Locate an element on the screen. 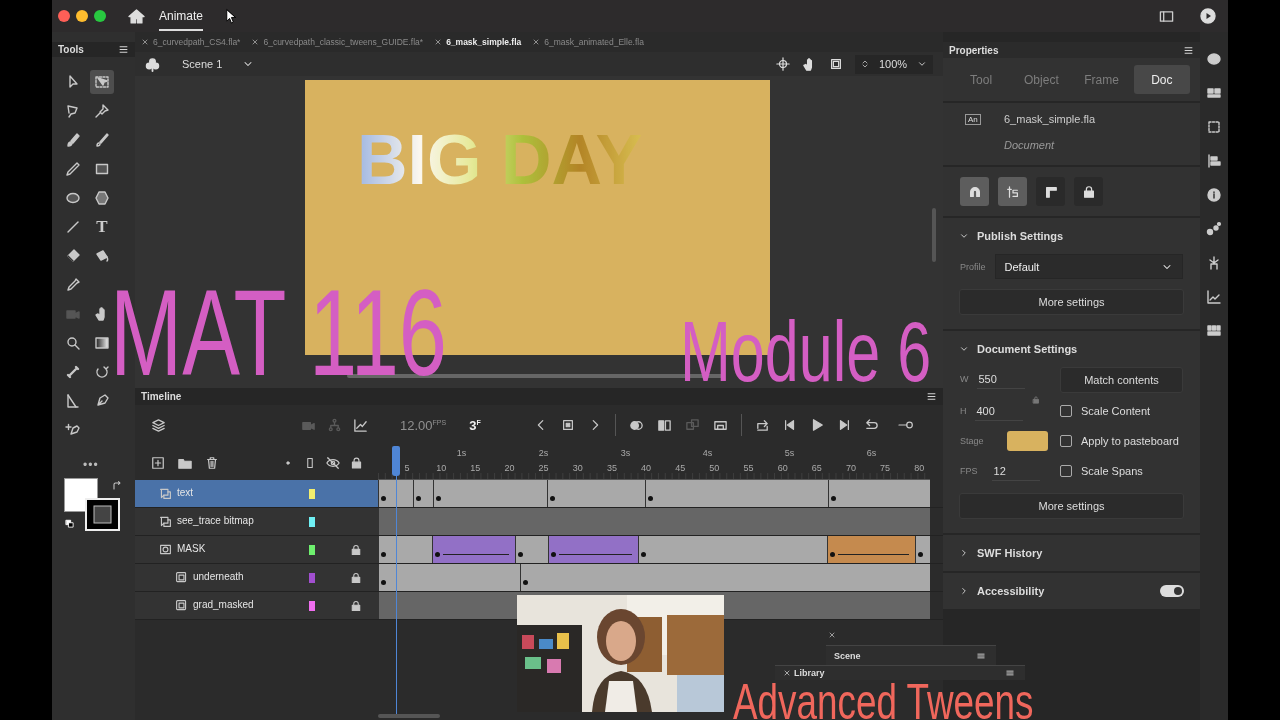  properties-tab: Doc is located at coordinates (1161, 79).